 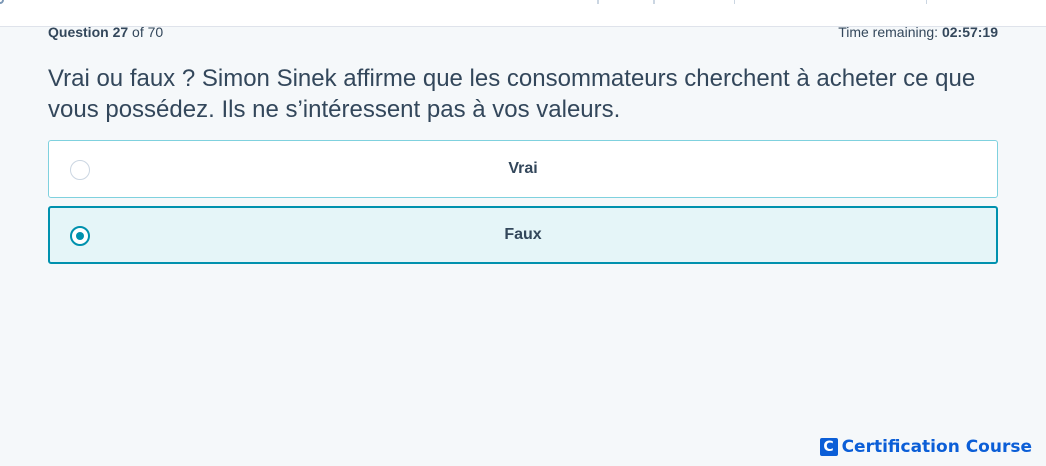 I want to click on answer-option-faux: Faux, so click(x=523, y=235).